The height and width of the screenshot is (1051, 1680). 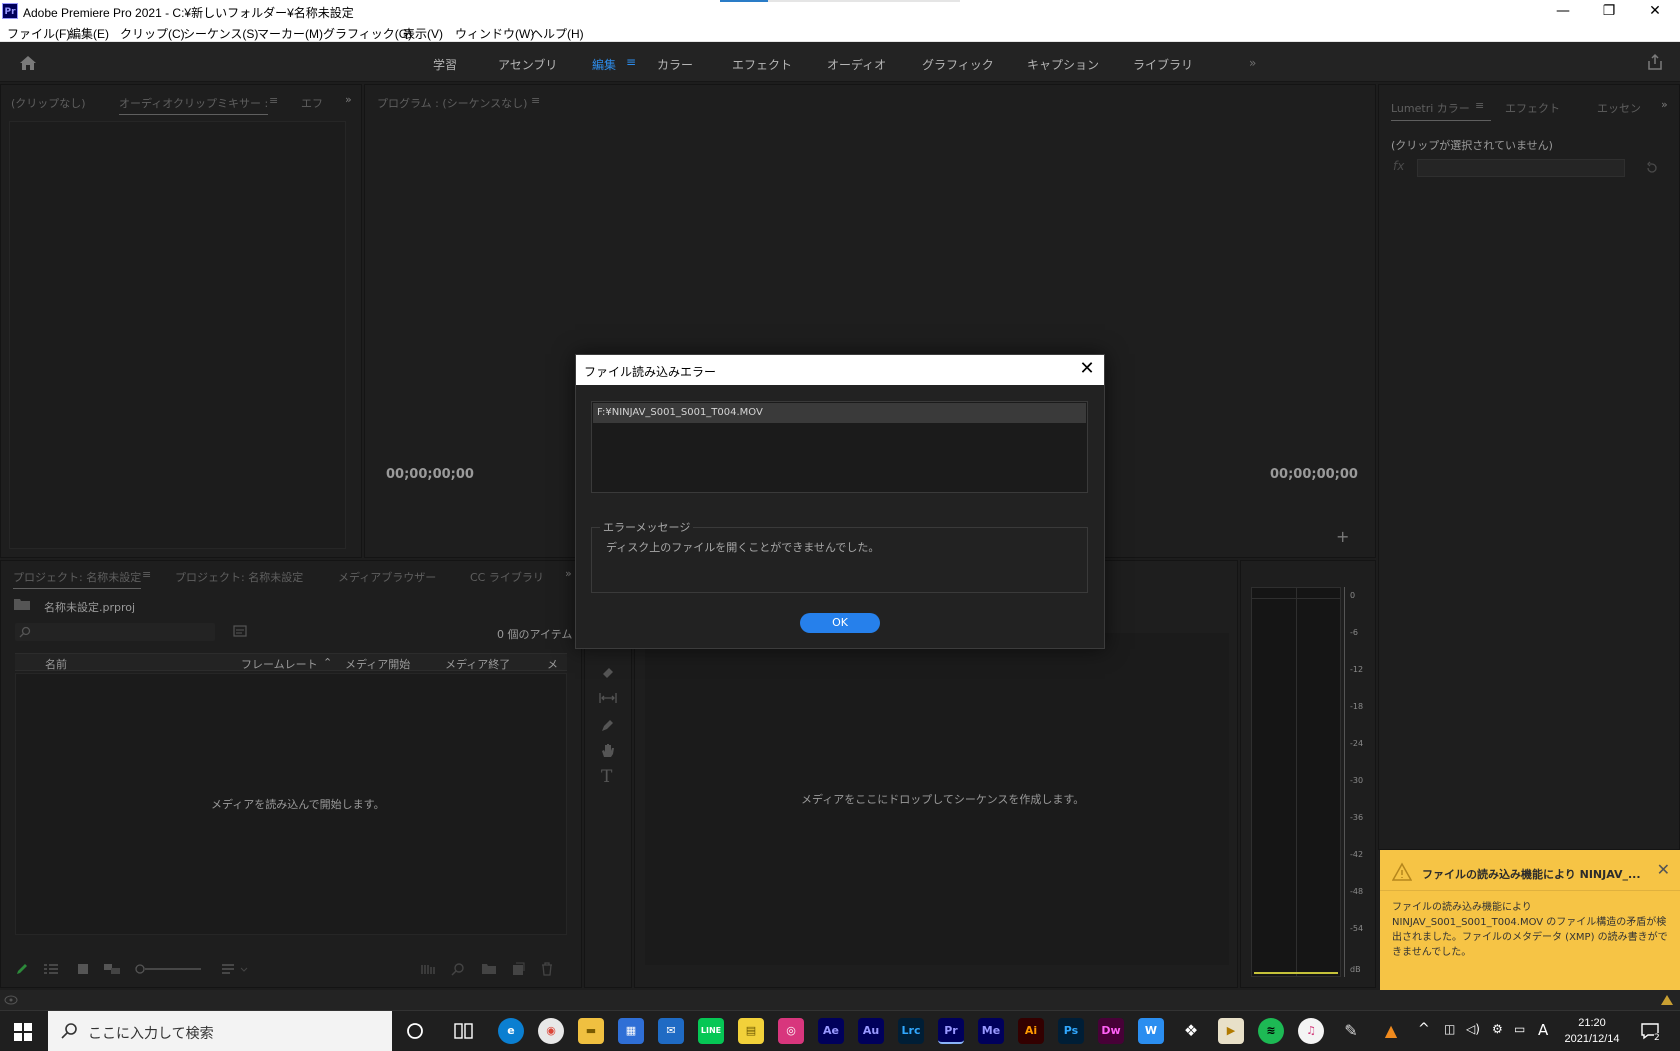 I want to click on workspace-audio: オーディオ, so click(x=856, y=64).